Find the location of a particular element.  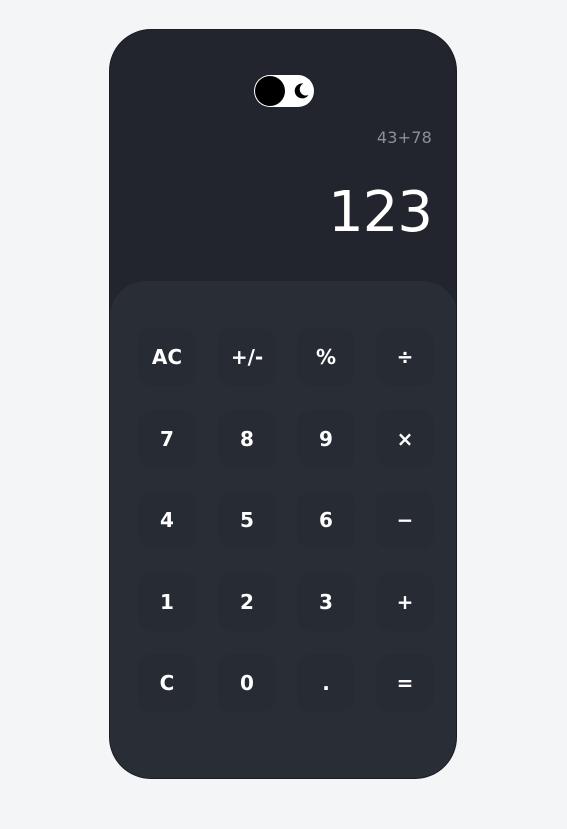

key-c: C is located at coordinates (167, 683).